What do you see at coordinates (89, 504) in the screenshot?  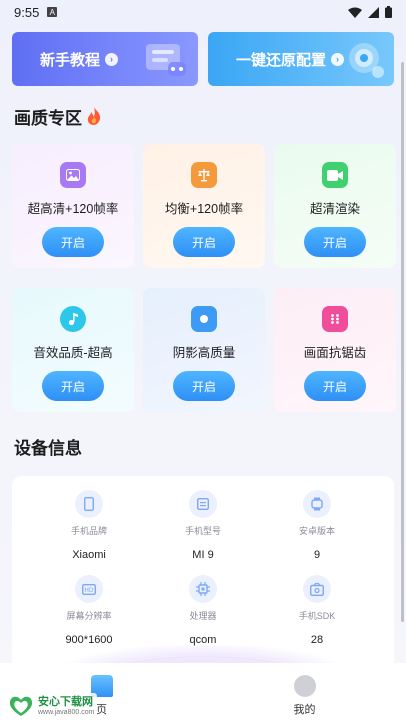 I see `phone-icon` at bounding box center [89, 504].